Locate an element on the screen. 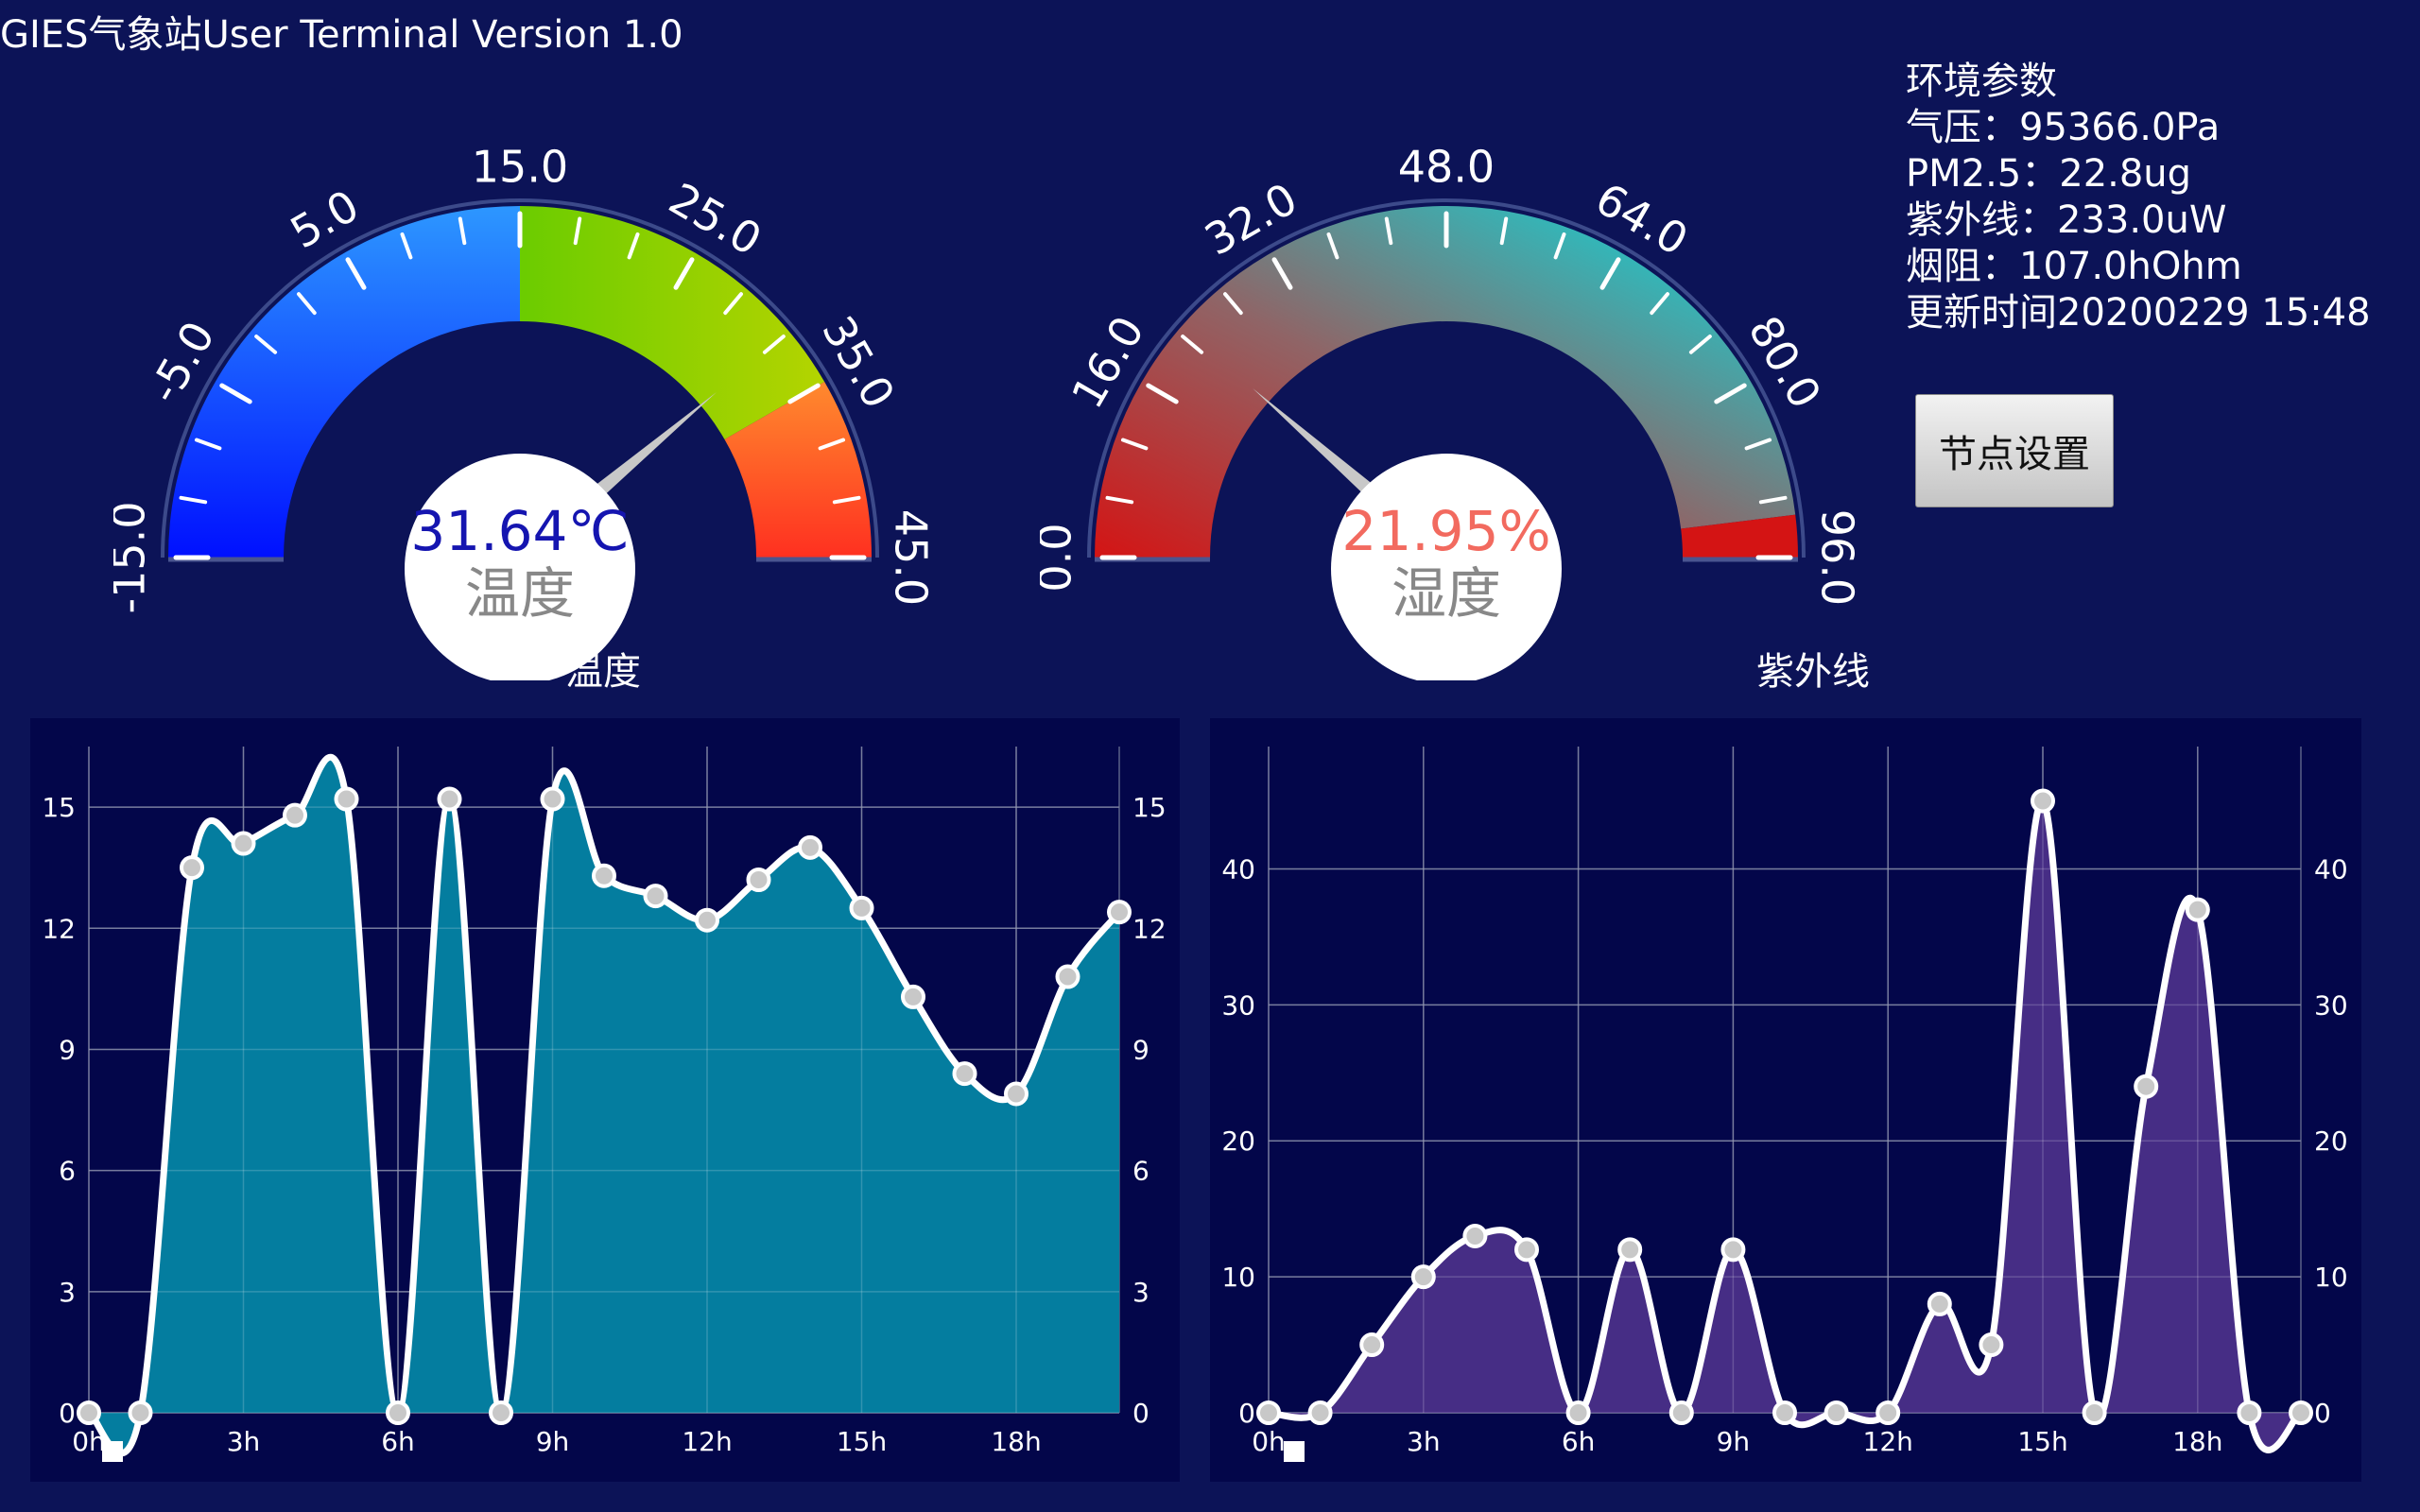 This screenshot has height=1512, width=2420. env-pm25: PM2.5：22.8ug is located at coordinates (2049, 174).